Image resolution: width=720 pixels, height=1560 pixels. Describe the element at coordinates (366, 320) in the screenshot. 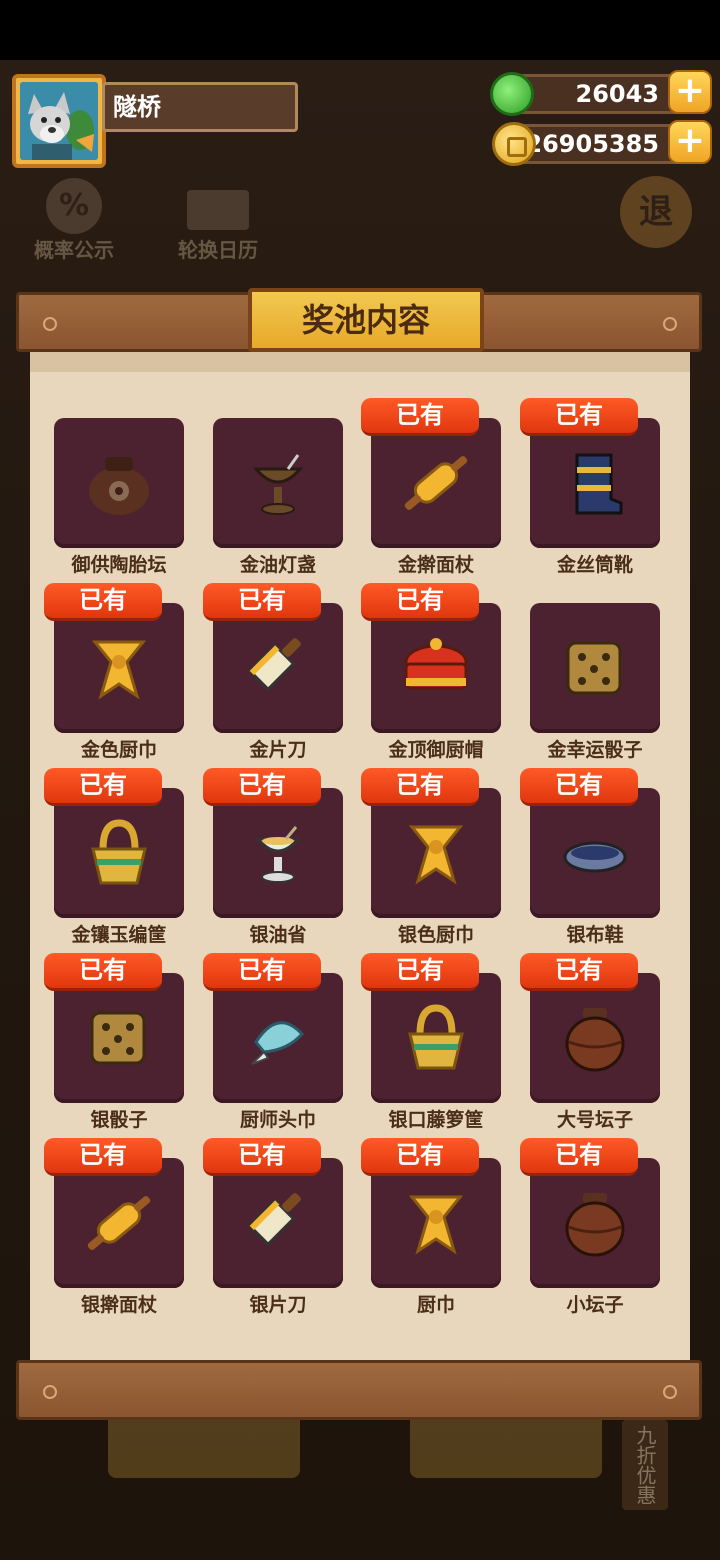

I see `panel-title: 奖池内容` at that location.